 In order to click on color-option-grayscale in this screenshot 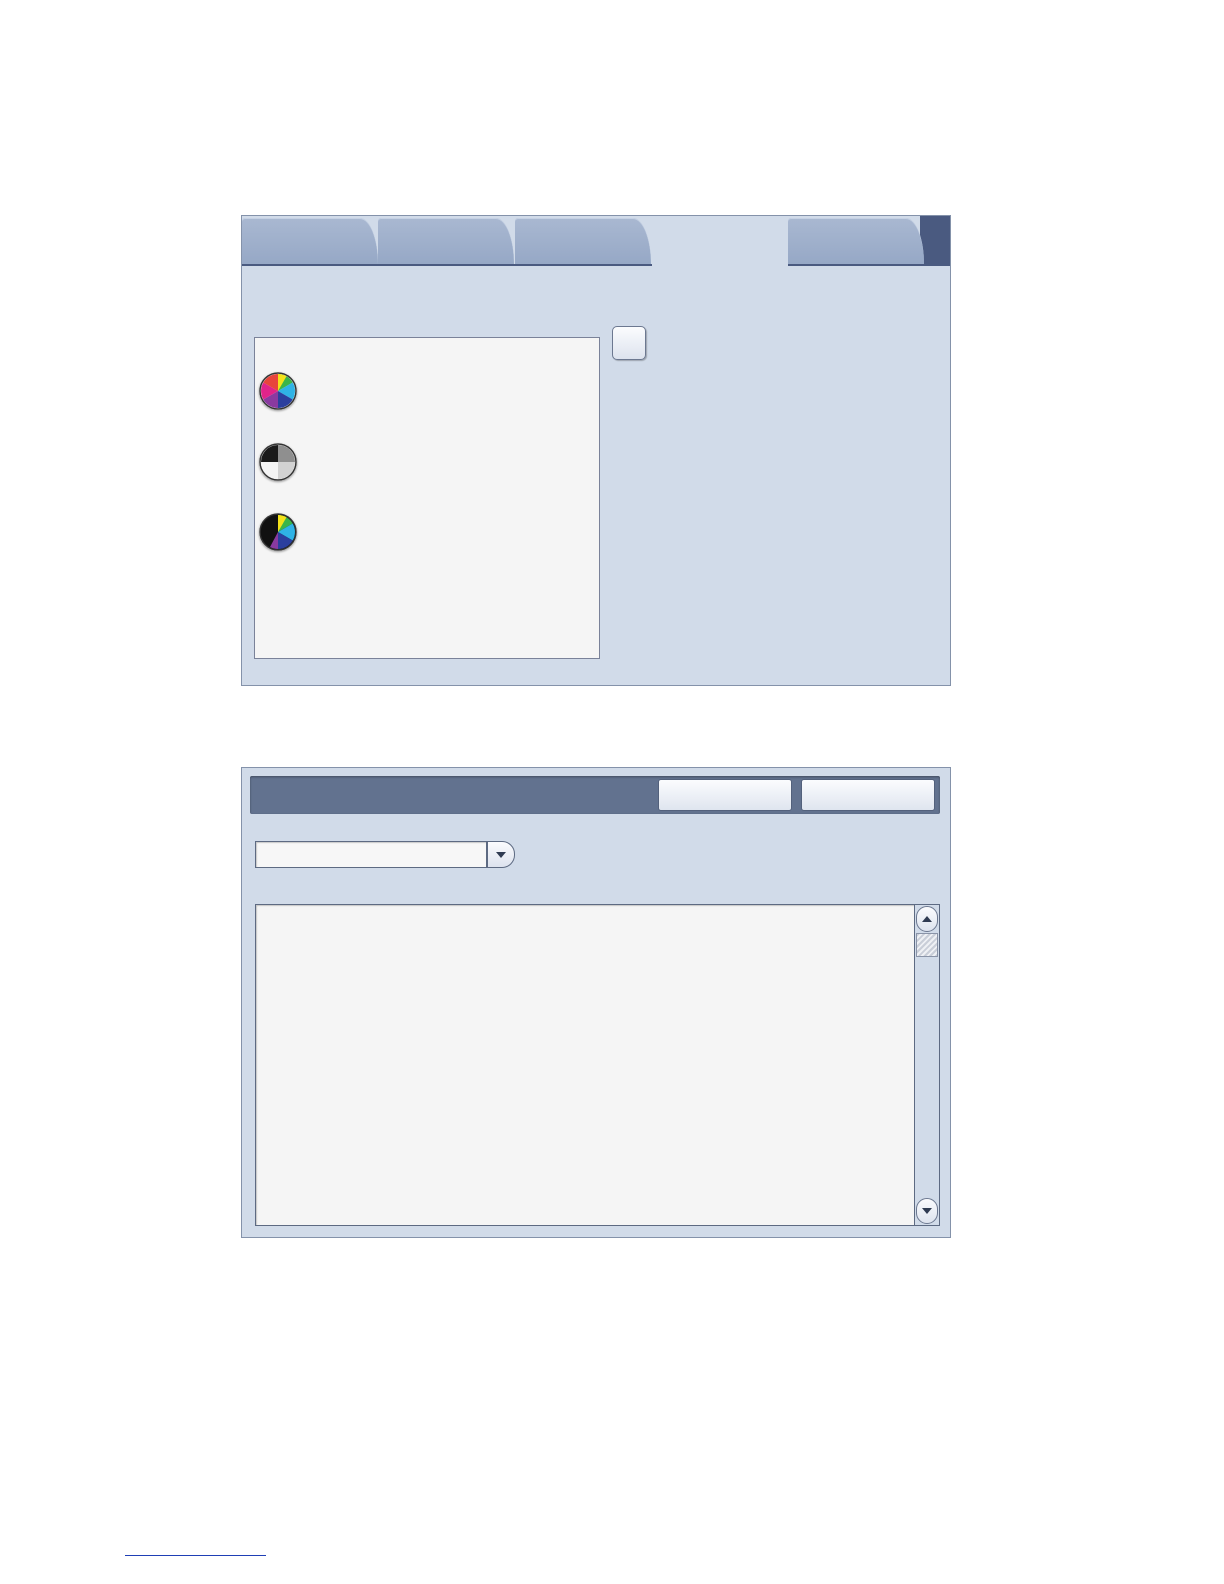, I will do `click(419, 463)`.